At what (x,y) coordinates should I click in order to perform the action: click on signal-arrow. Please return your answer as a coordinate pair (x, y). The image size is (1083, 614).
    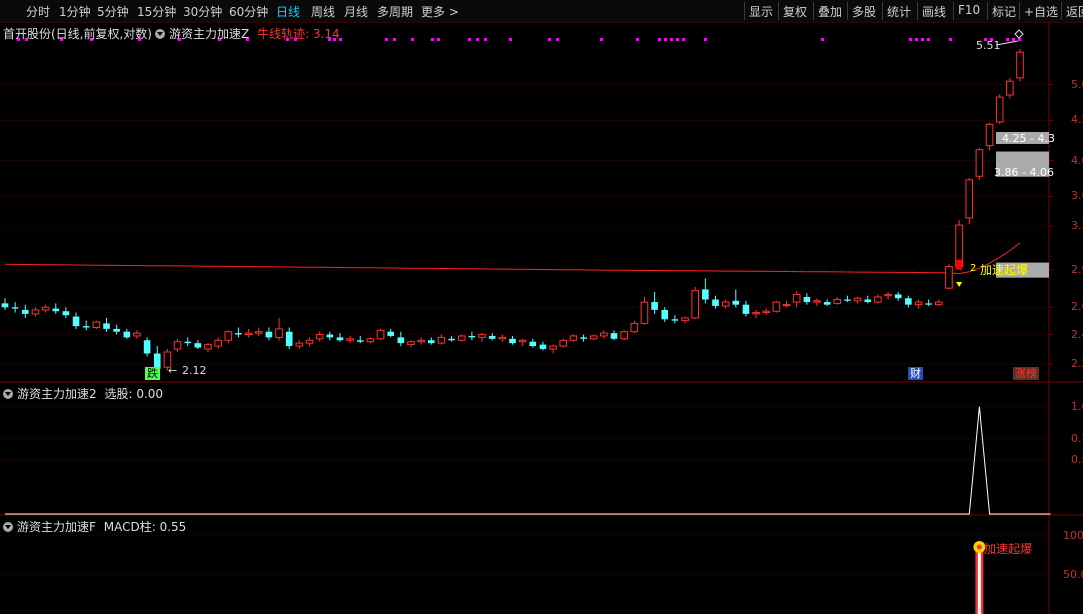
    Looking at the image, I should click on (959, 284).